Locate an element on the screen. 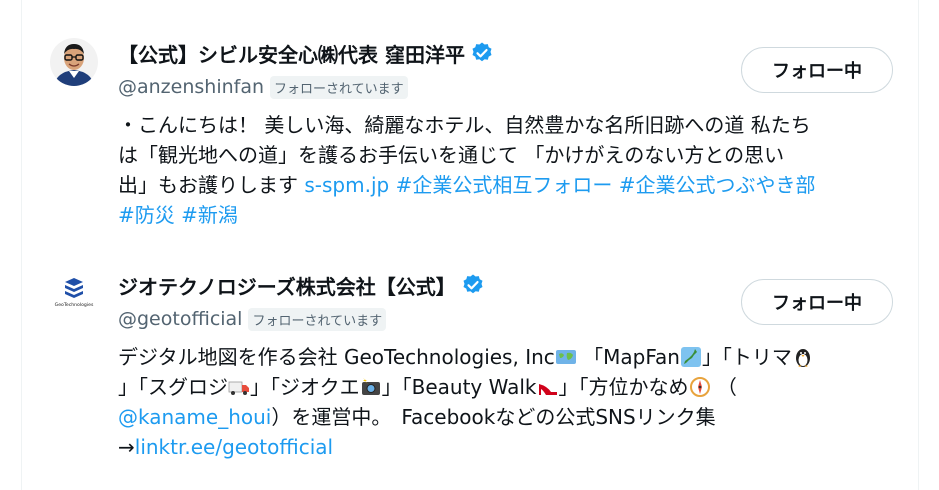 This screenshot has width=939, height=490. bio-text: 」「Beauty Walk is located at coordinates (459, 387).